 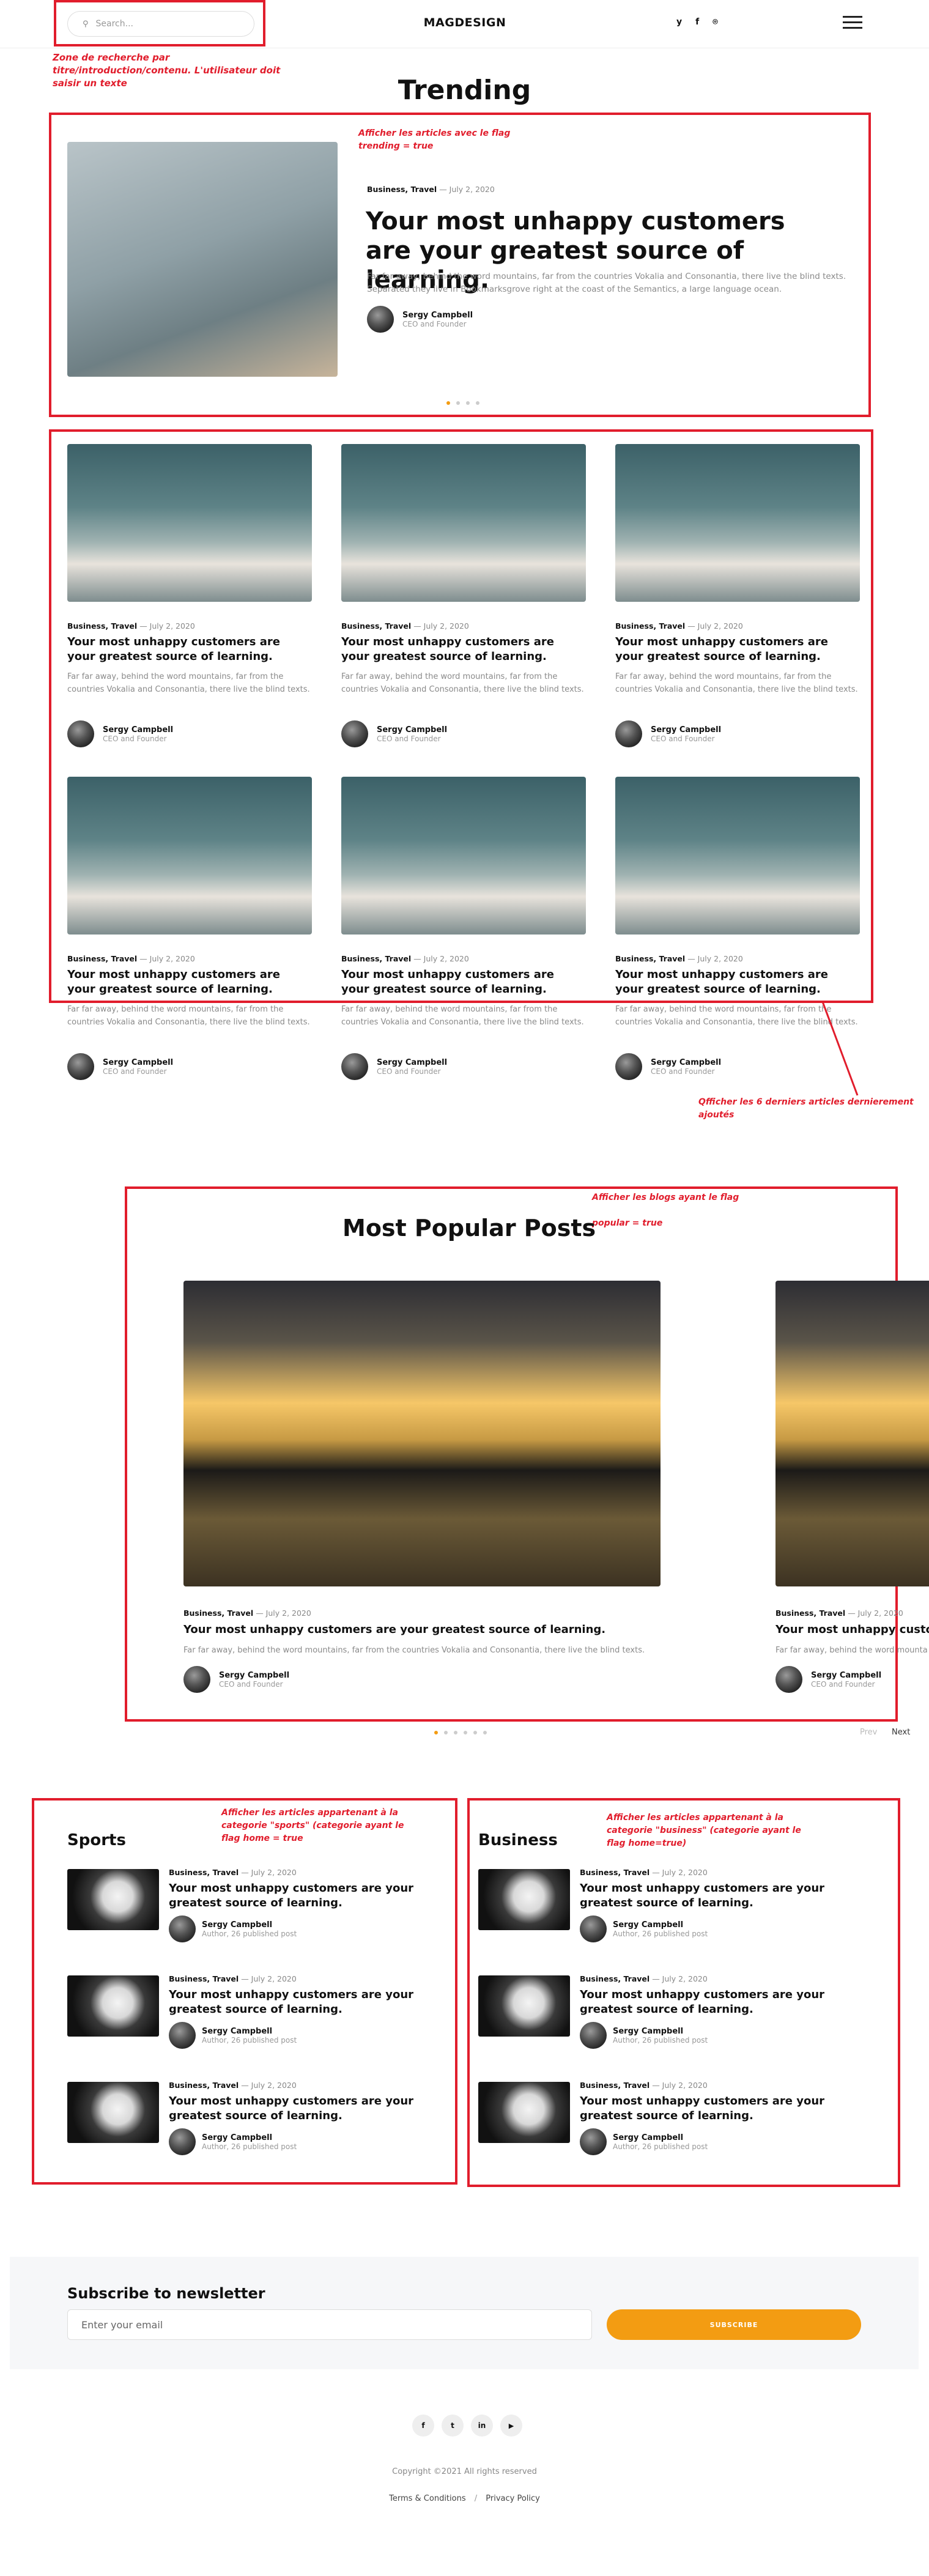 I want to click on popular-carousel-dots, so click(x=460, y=1732).